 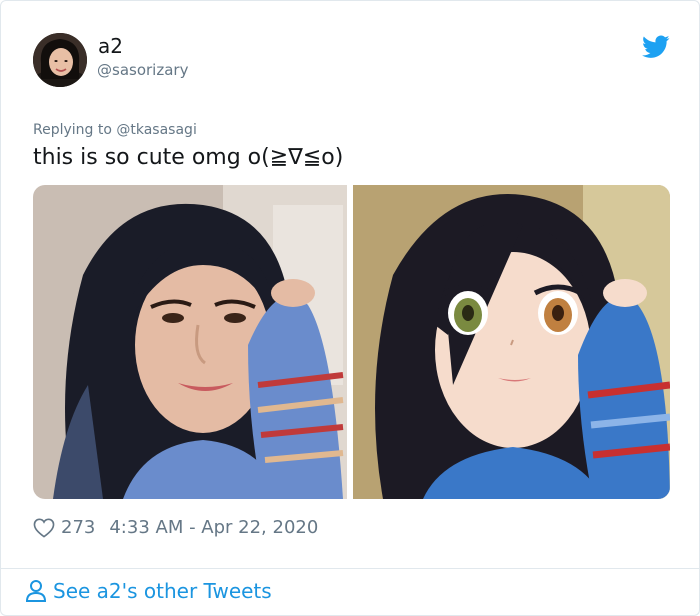 What do you see at coordinates (44, 528) in the screenshot?
I see `heart-icon` at bounding box center [44, 528].